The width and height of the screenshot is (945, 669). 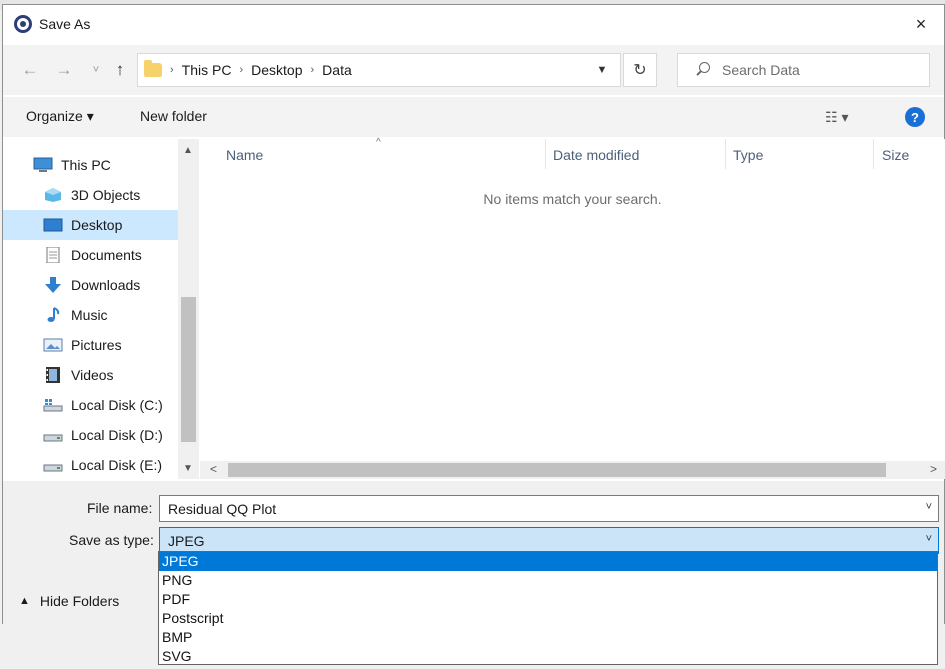 I want to click on music-icon, so click(x=53, y=314).